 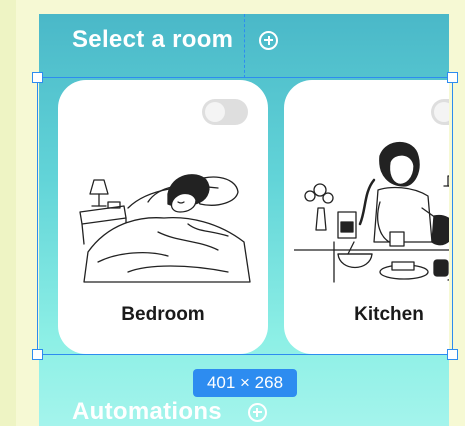 I want to click on select-room-header: Select a room, so click(x=175, y=40).